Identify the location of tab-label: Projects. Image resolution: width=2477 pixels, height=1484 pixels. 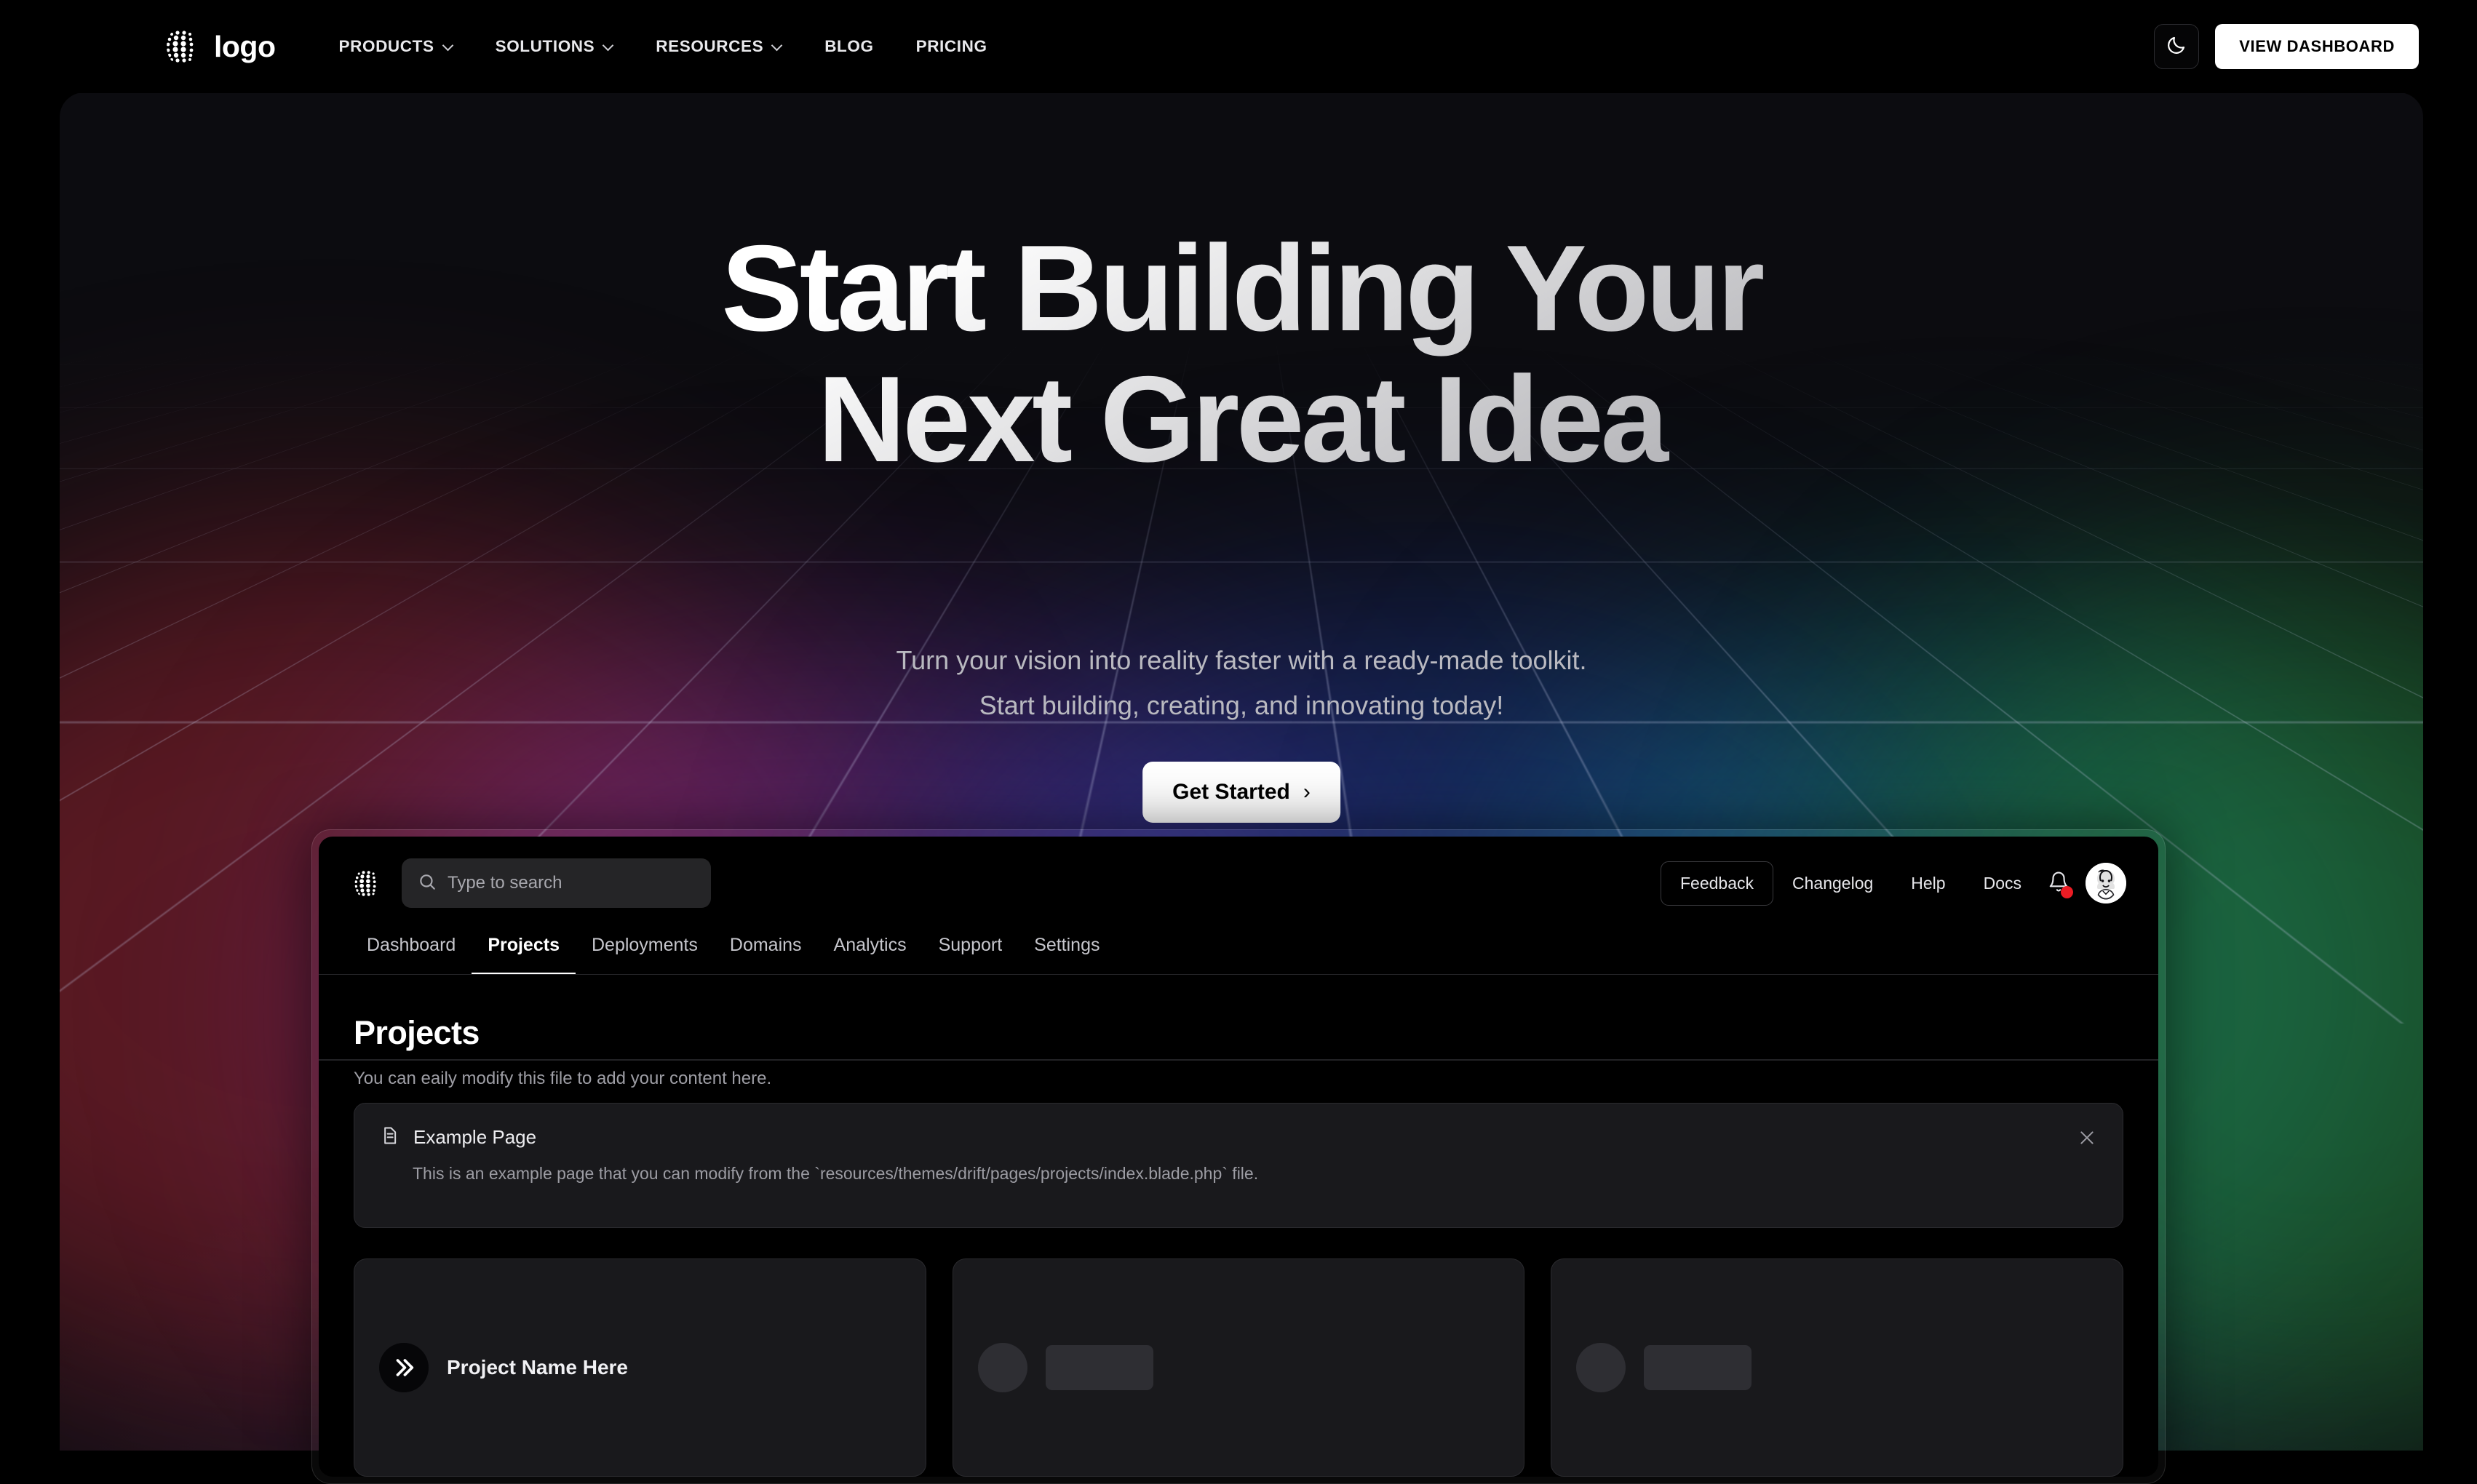
(524, 945).